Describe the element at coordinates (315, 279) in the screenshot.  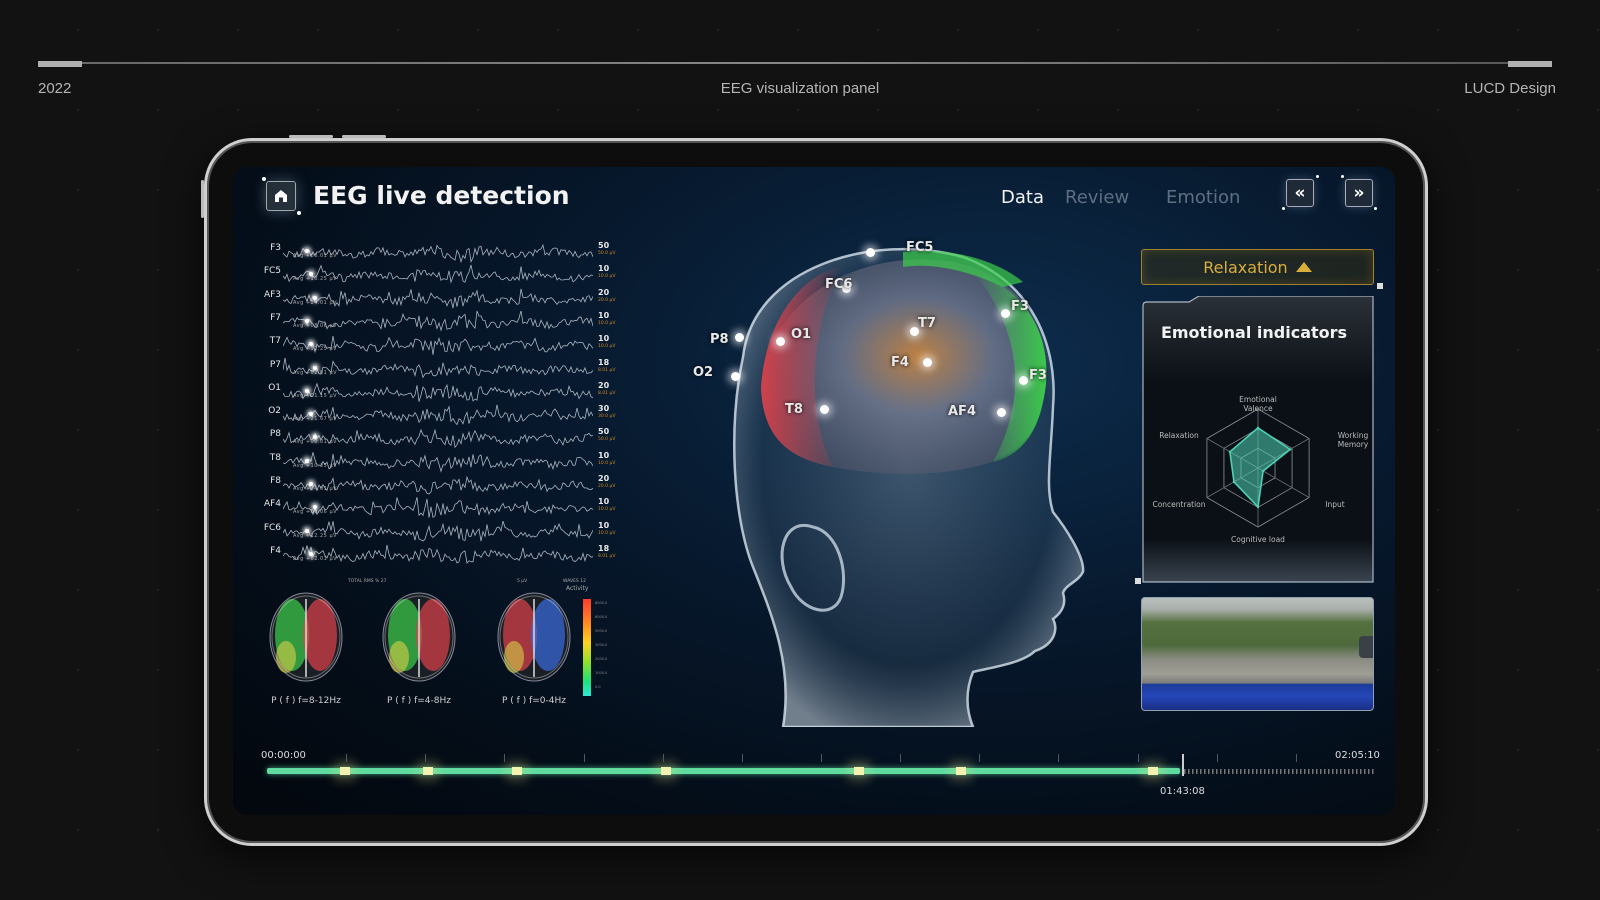
I see `channel-average: Avg +10.25 μV` at that location.